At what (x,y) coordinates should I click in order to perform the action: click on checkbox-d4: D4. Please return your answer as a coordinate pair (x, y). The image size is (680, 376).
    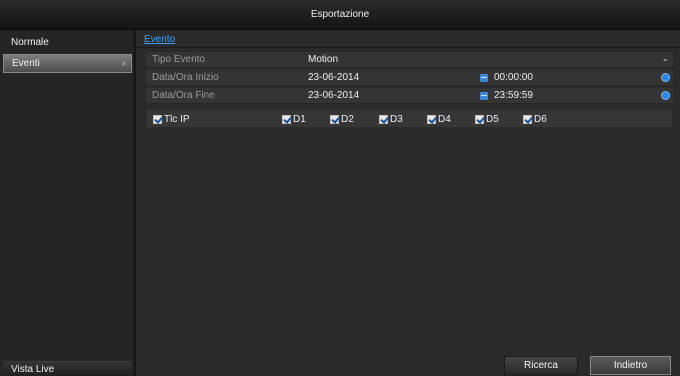
    Looking at the image, I should click on (439, 119).